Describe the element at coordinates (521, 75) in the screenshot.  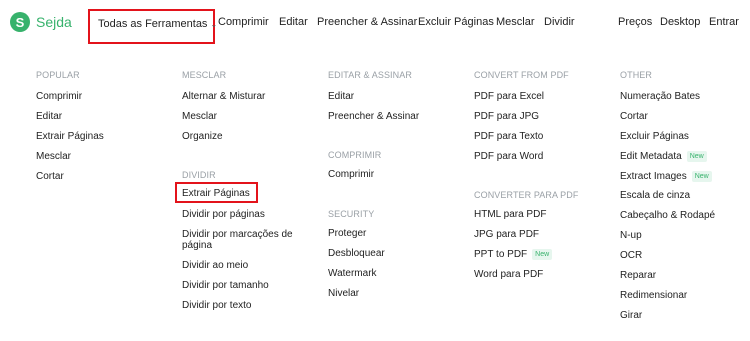
I see `convert-from-pdf-heading: CONVERT FROM PDF` at that location.